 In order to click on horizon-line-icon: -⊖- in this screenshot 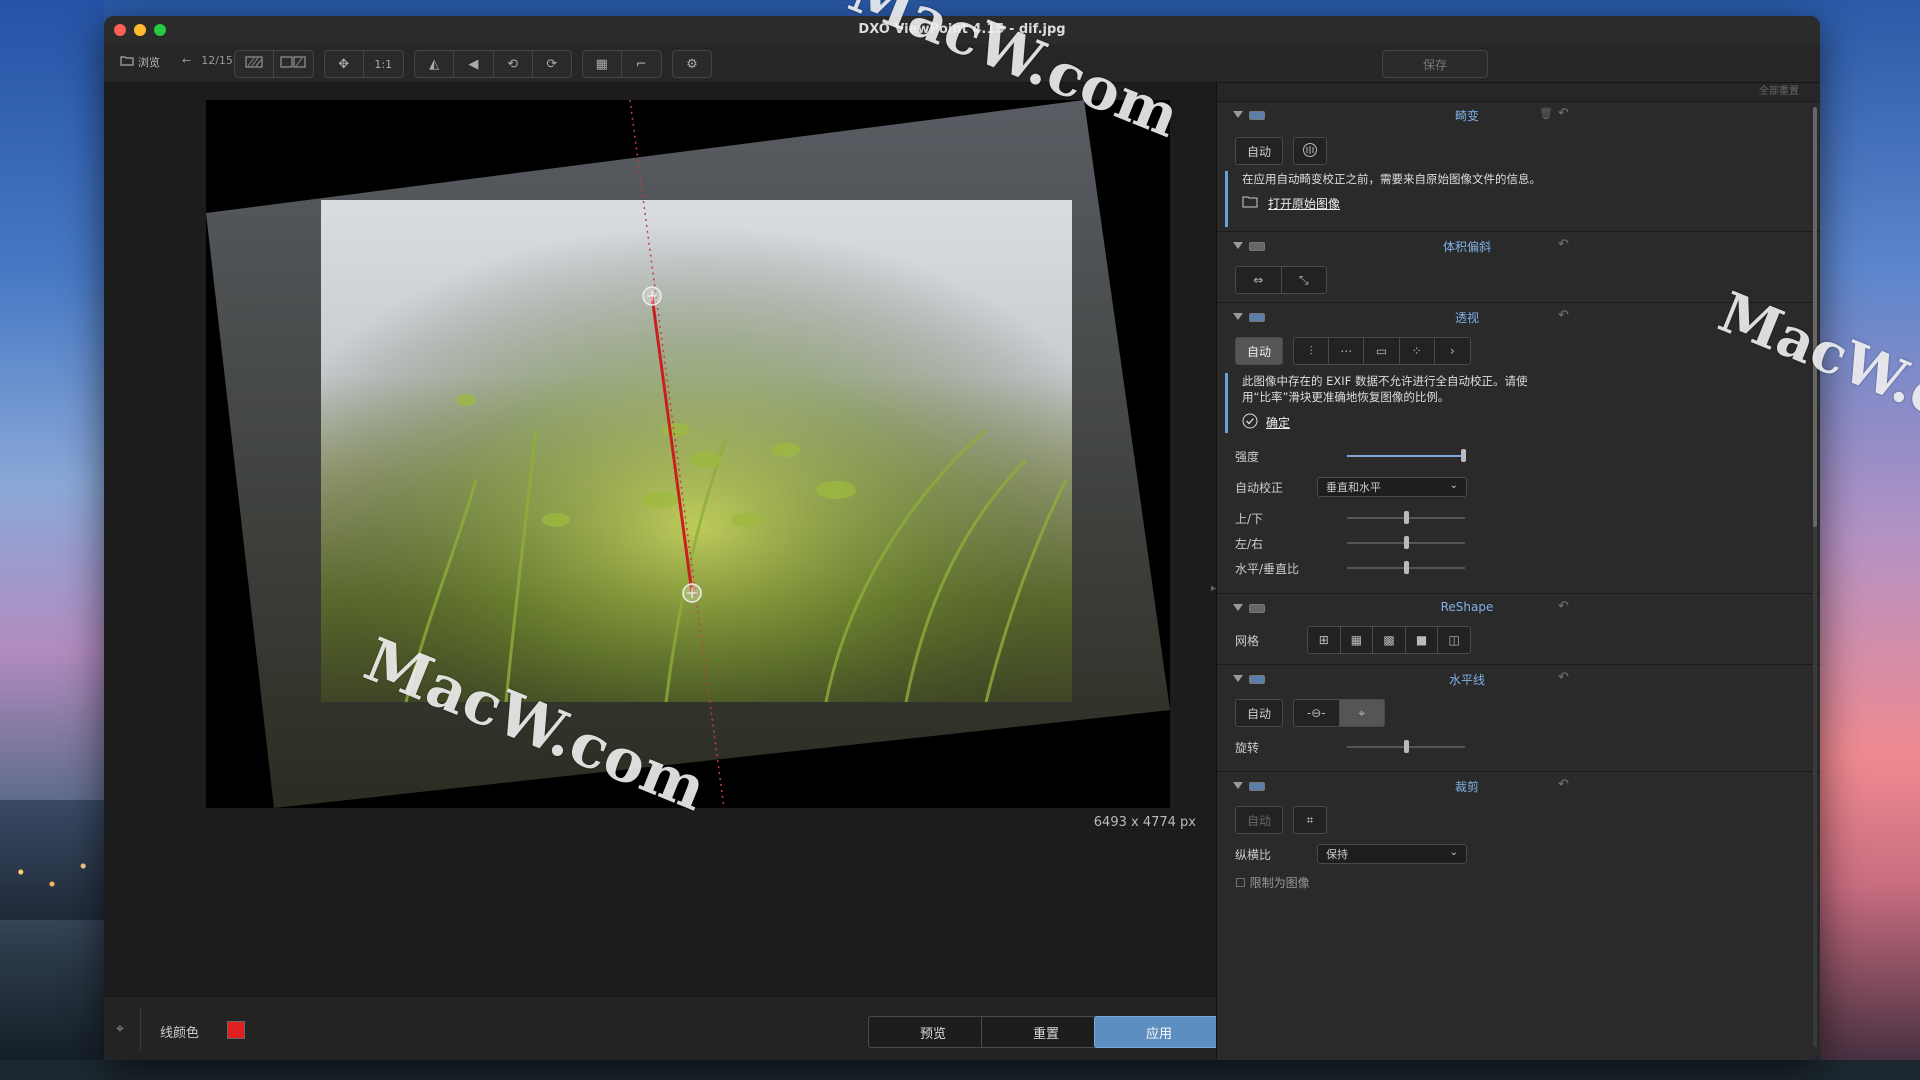, I will do `click(1316, 713)`.